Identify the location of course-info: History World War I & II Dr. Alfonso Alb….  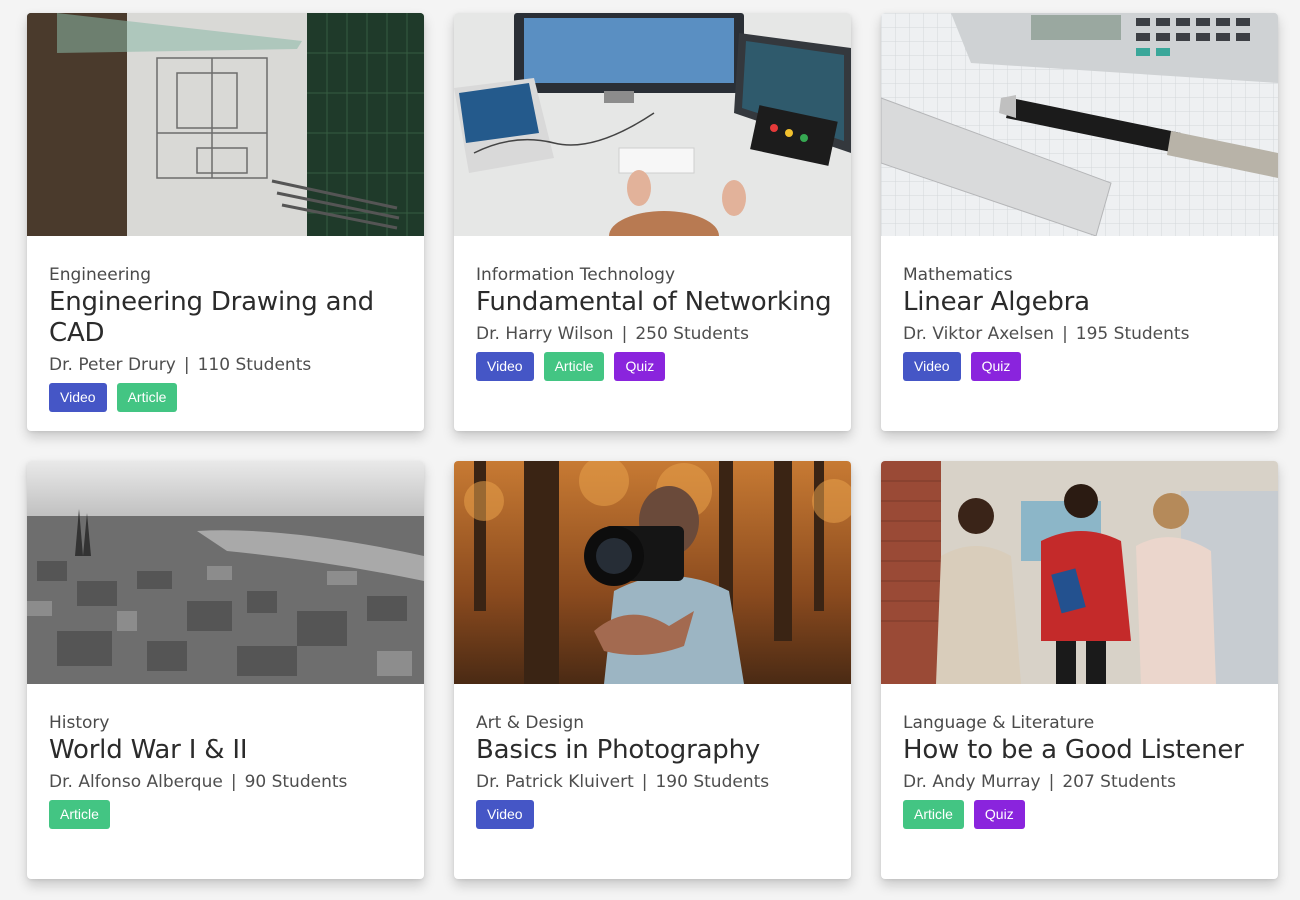
(227, 770).